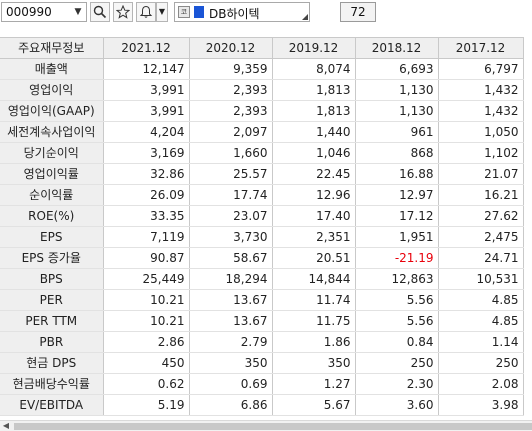  Describe the element at coordinates (397, 48) in the screenshot. I see `column-header: 2018.12` at that location.